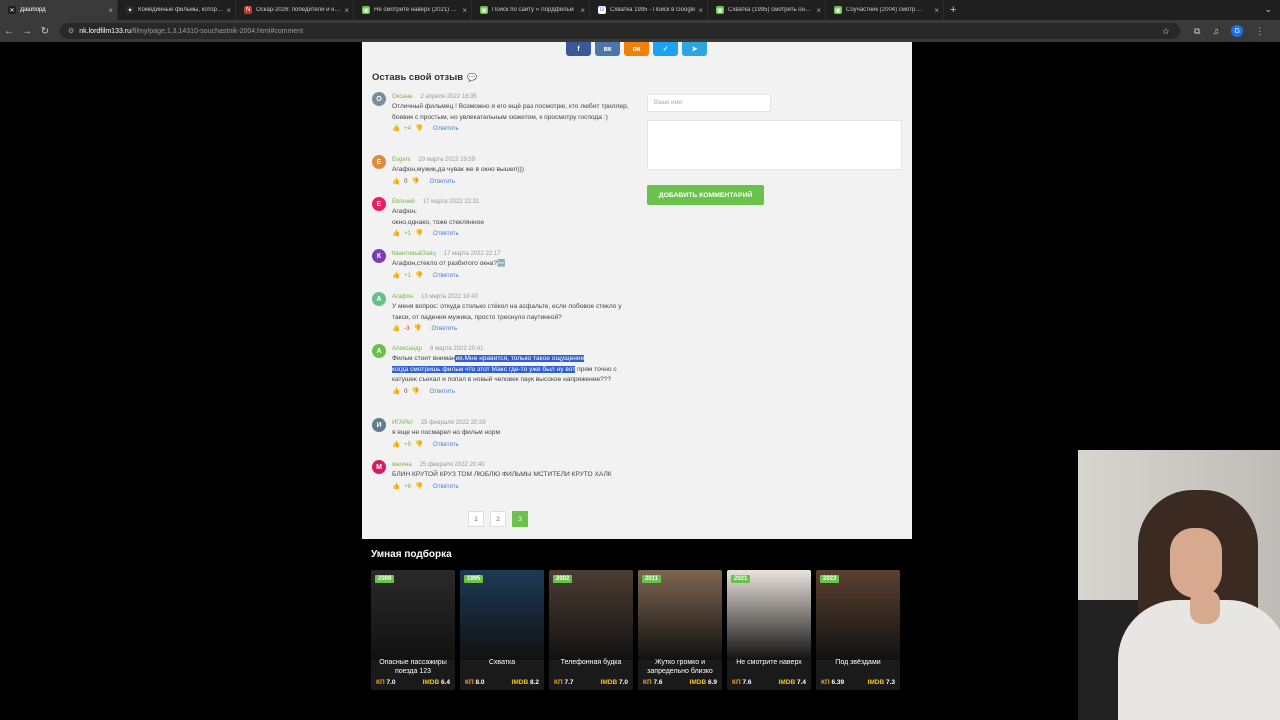 The image size is (1280, 720). Describe the element at coordinates (801, 682) in the screenshot. I see `imdb-rating: 7.4` at that location.